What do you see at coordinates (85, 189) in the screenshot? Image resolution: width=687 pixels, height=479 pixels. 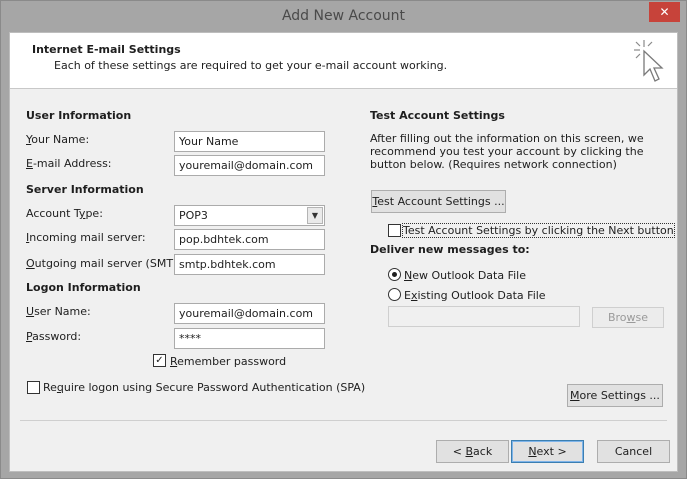 I see `server-information-heading: Server Information` at bounding box center [85, 189].